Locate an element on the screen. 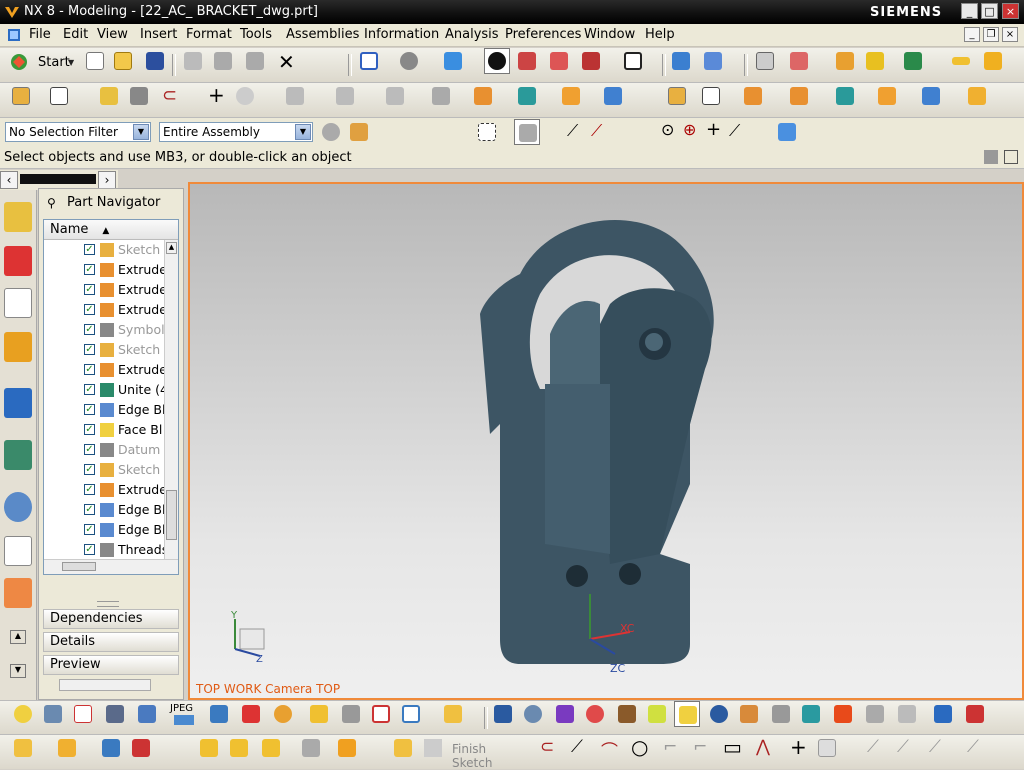  scroll-up-icon: ▲ is located at coordinates (171, 248).